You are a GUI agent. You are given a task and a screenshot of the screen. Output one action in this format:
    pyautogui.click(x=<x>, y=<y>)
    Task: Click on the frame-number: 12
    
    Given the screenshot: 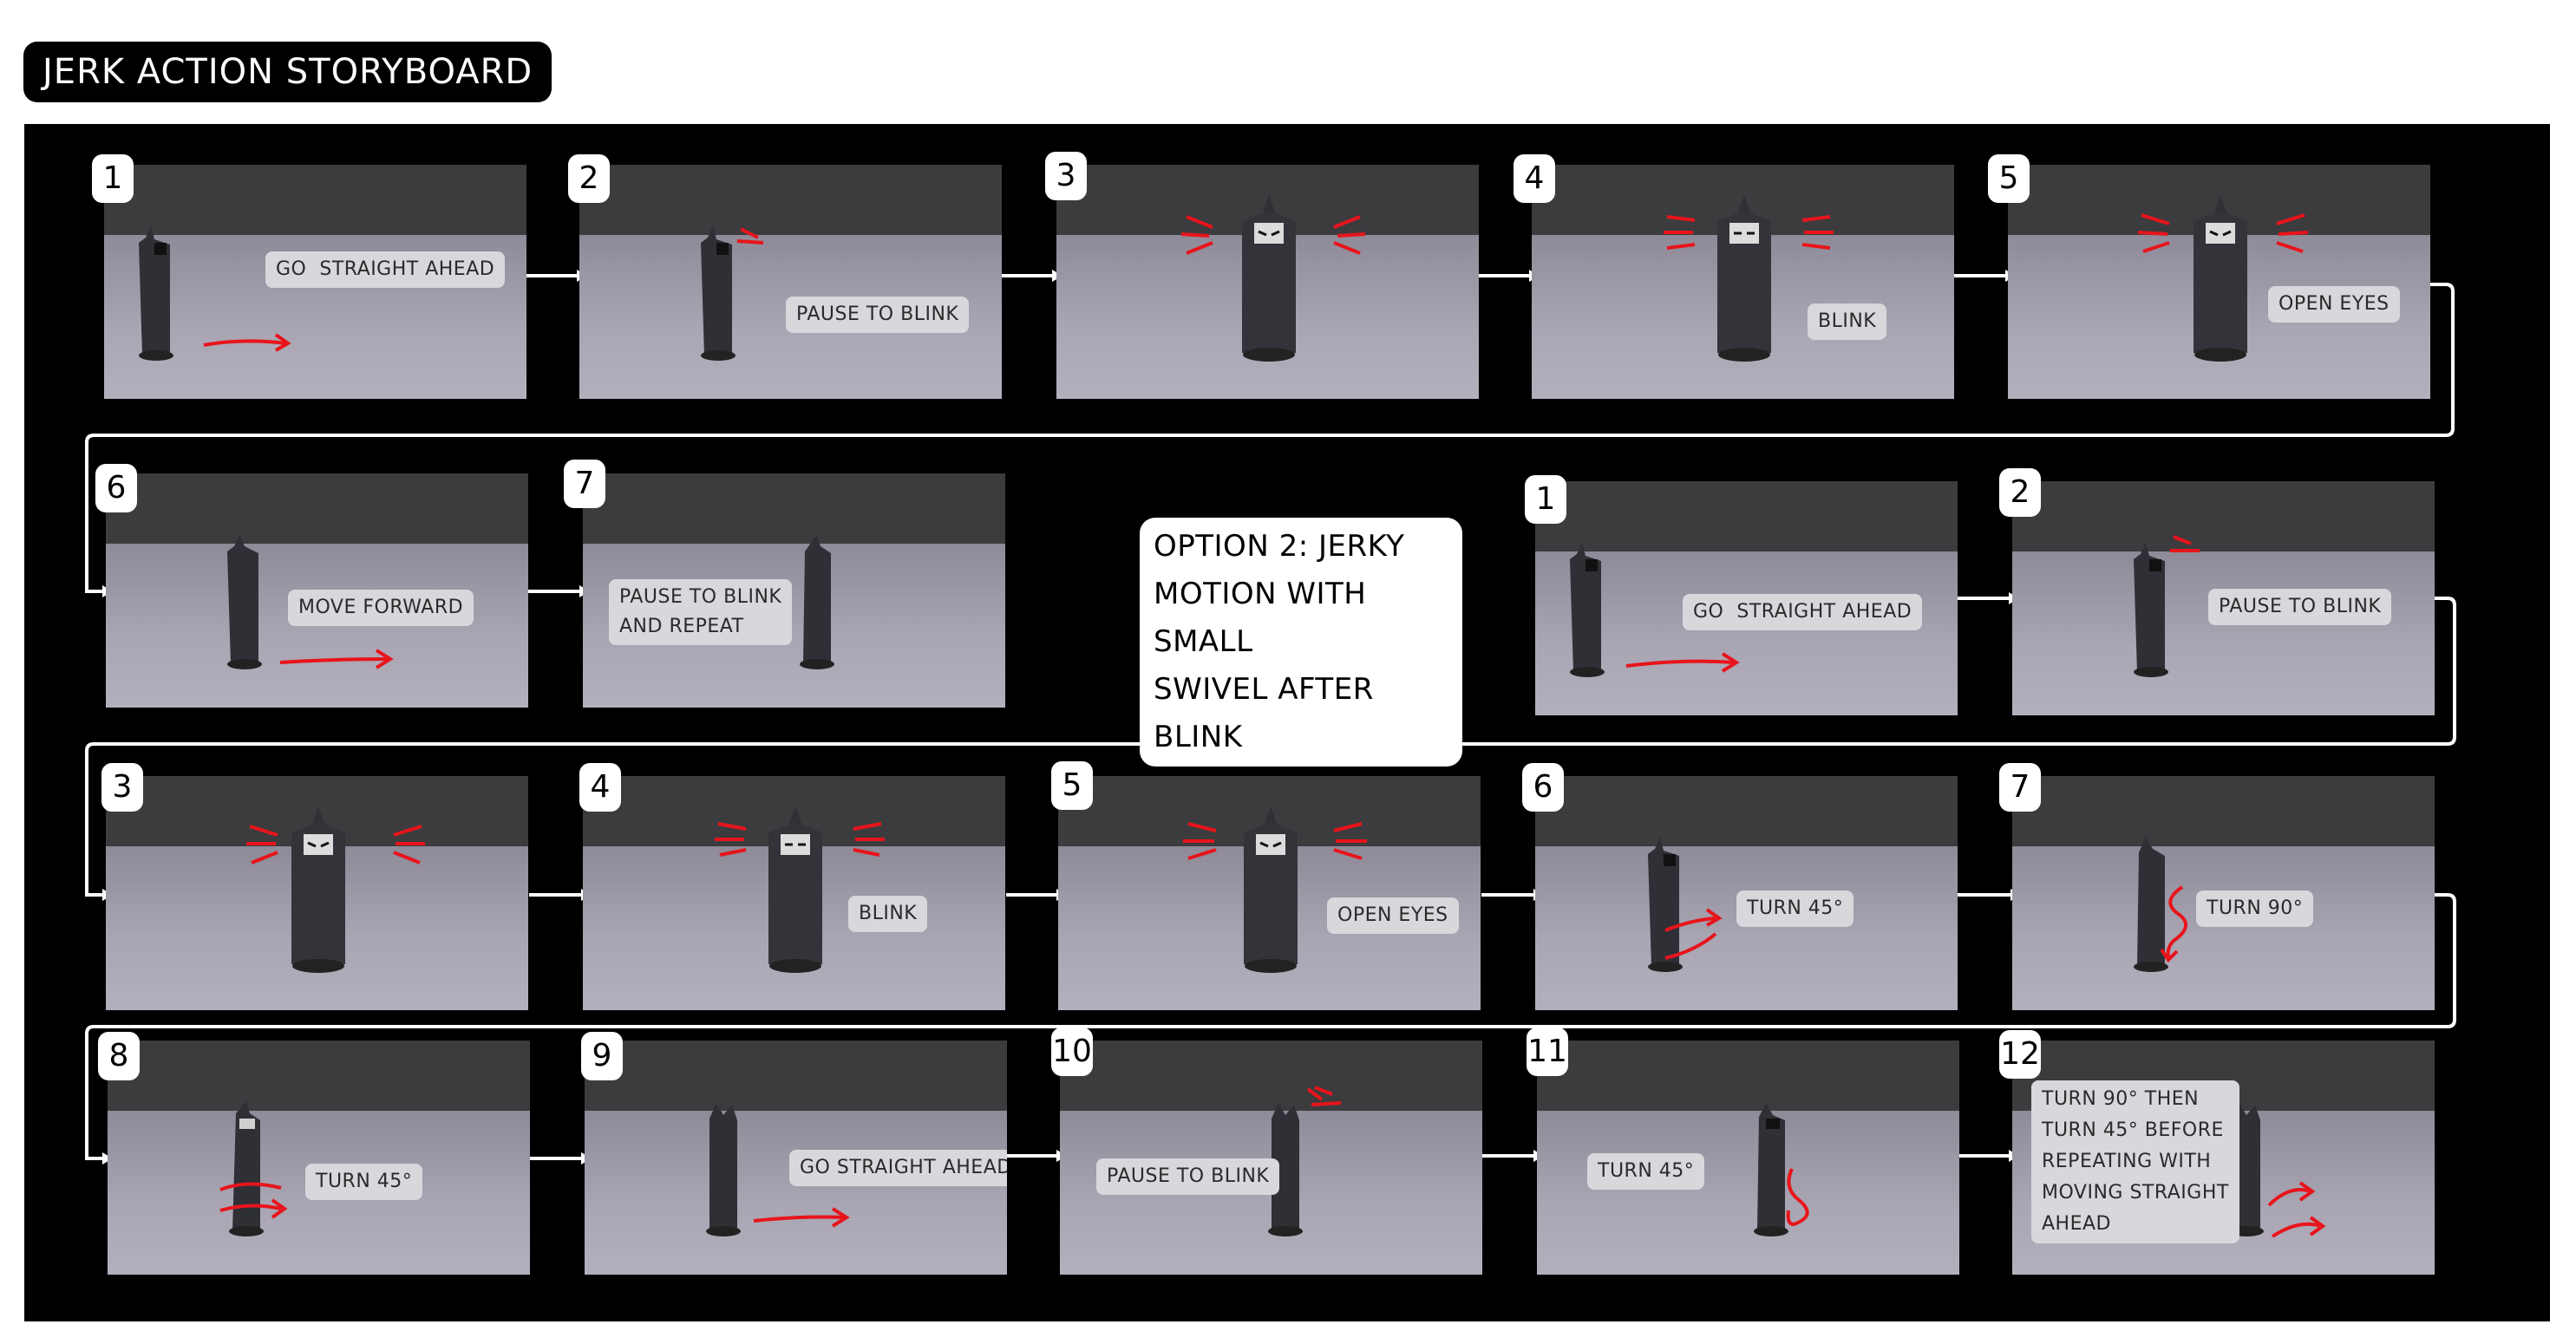 What is the action you would take?
    pyautogui.click(x=2020, y=1054)
    